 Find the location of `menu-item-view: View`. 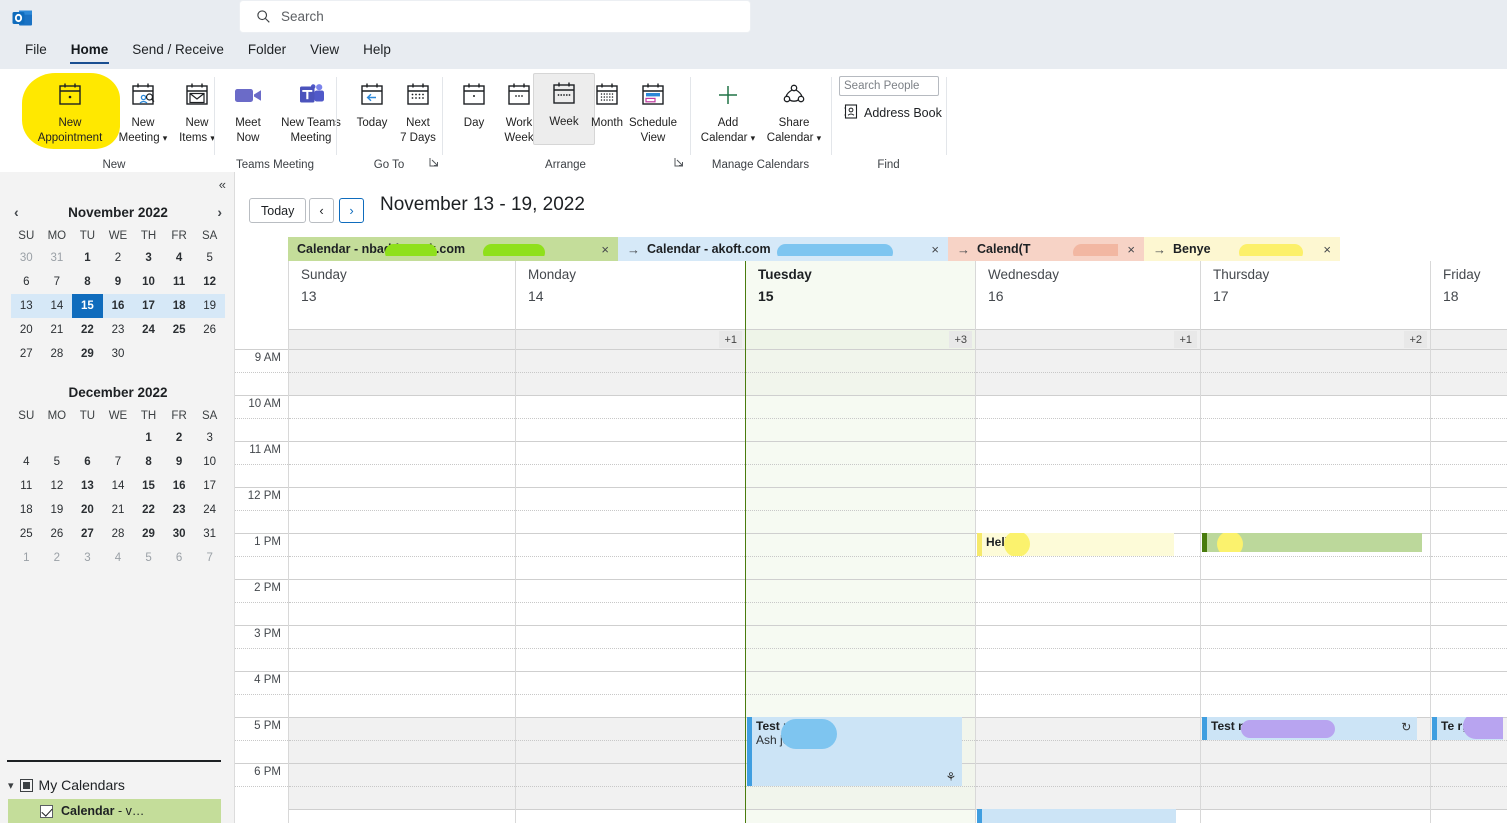

menu-item-view: View is located at coordinates (324, 51).